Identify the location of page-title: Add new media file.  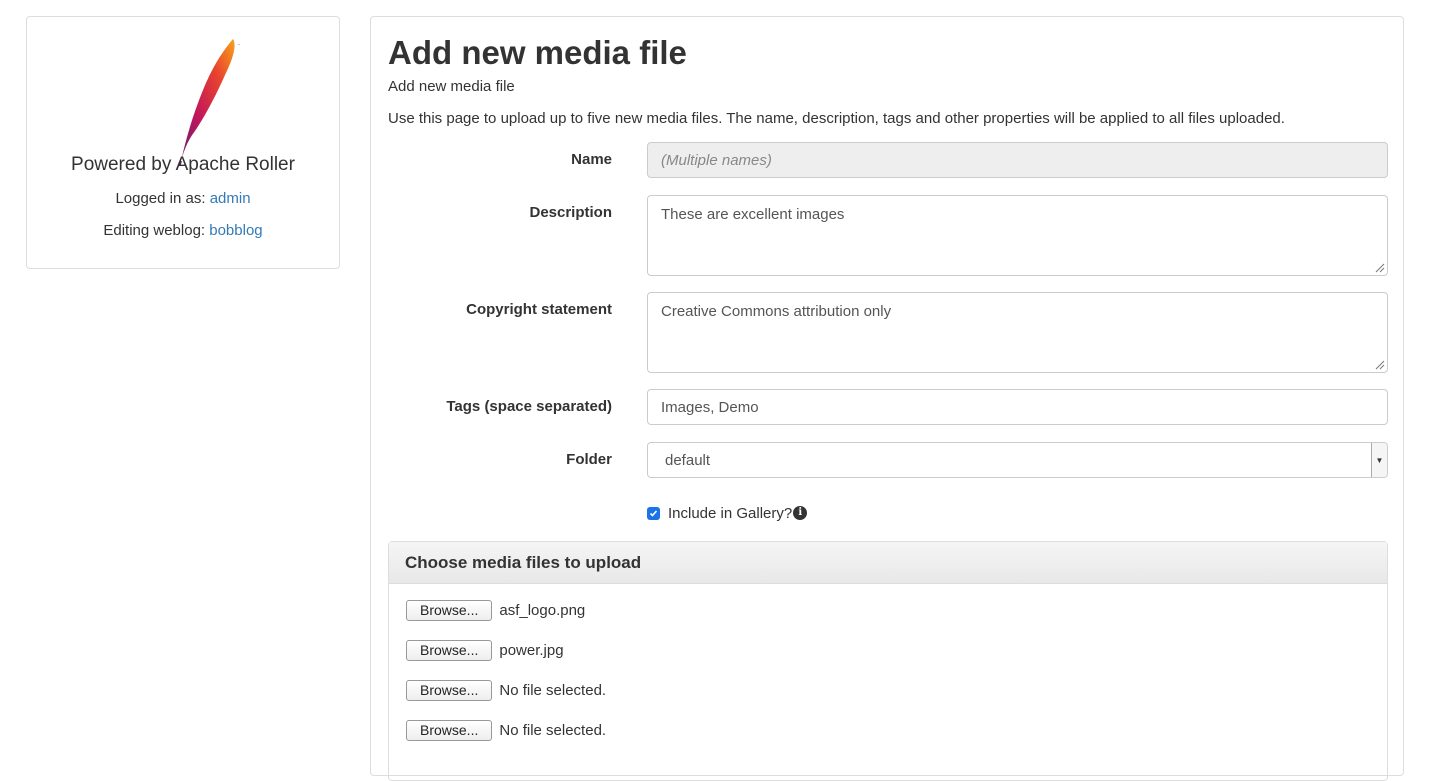
(537, 52).